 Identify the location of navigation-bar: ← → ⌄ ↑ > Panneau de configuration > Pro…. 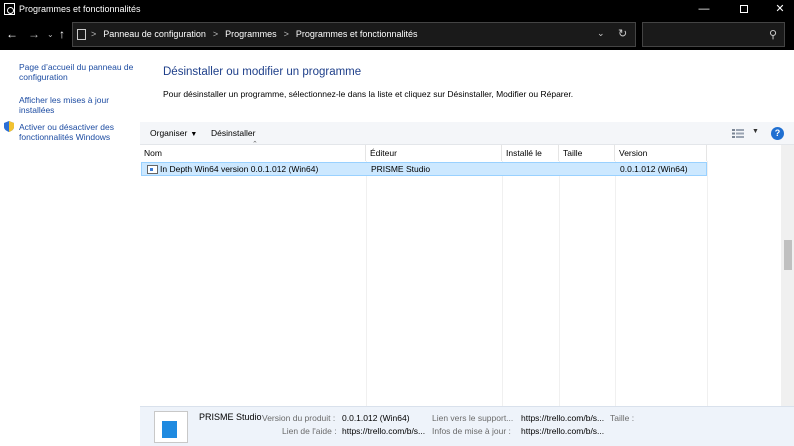
(397, 34).